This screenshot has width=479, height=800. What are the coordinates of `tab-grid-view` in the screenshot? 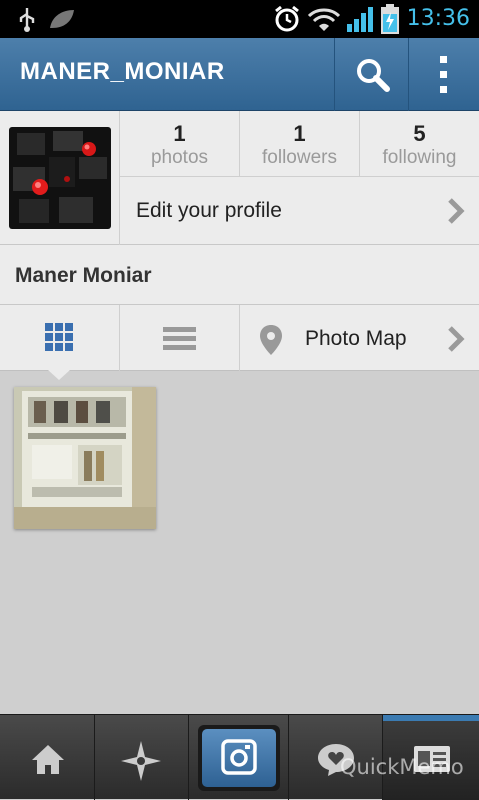 It's located at (59, 338).